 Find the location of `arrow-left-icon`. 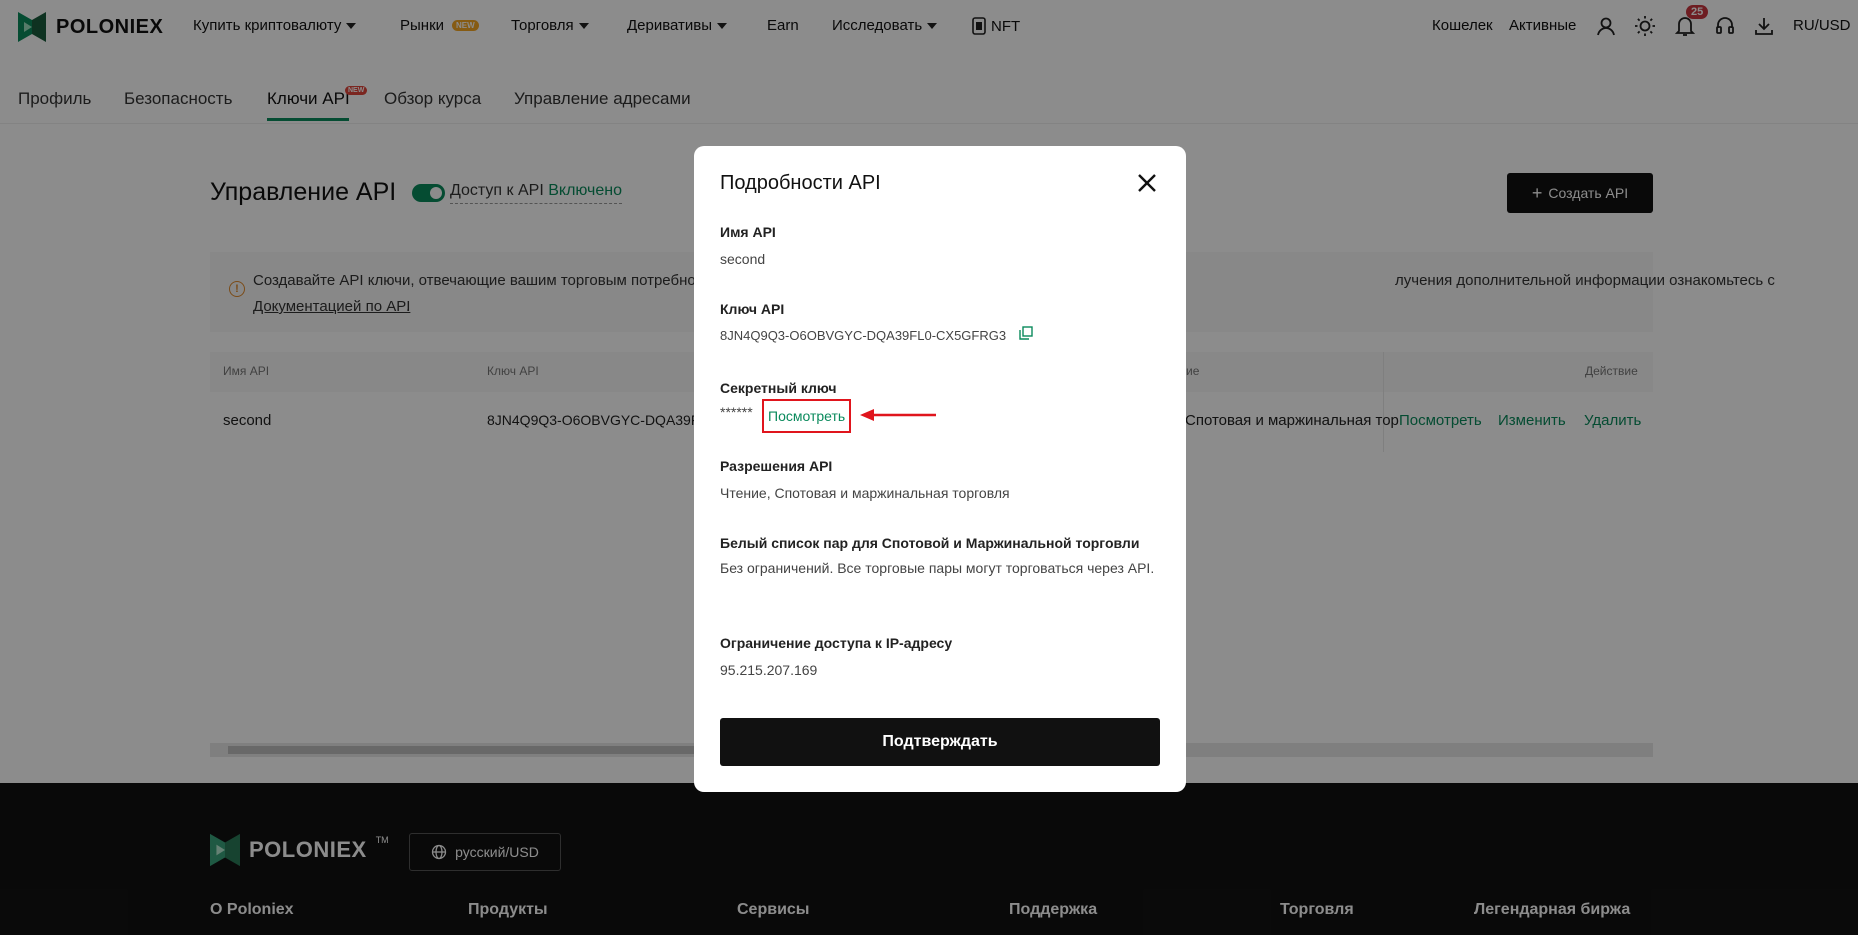

arrow-left-icon is located at coordinates (898, 415).